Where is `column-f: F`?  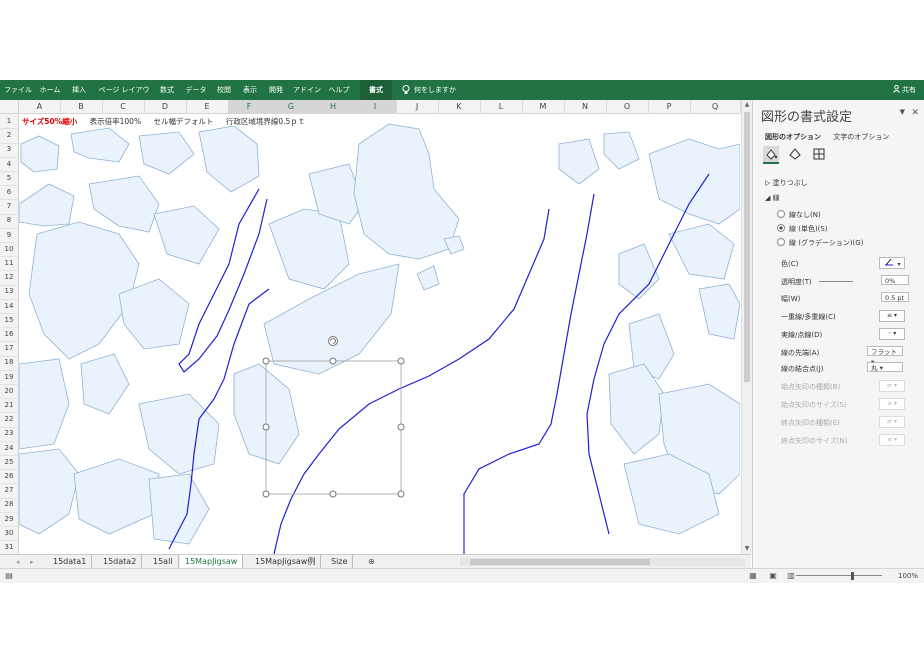 column-f: F is located at coordinates (249, 106).